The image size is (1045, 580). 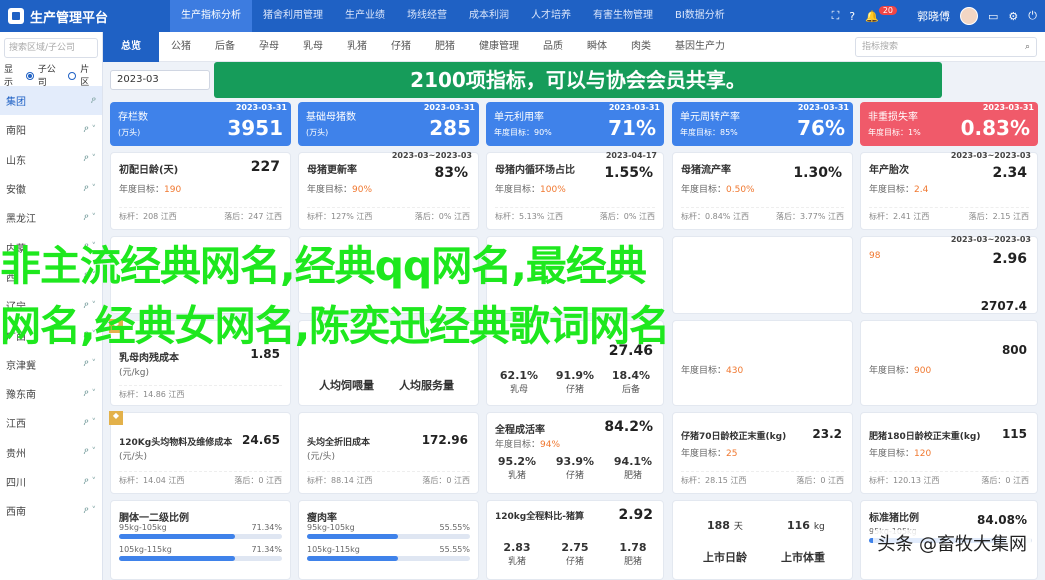 What do you see at coordinates (1032, 16) in the screenshot?
I see `logout-icon: ⏻` at bounding box center [1032, 16].